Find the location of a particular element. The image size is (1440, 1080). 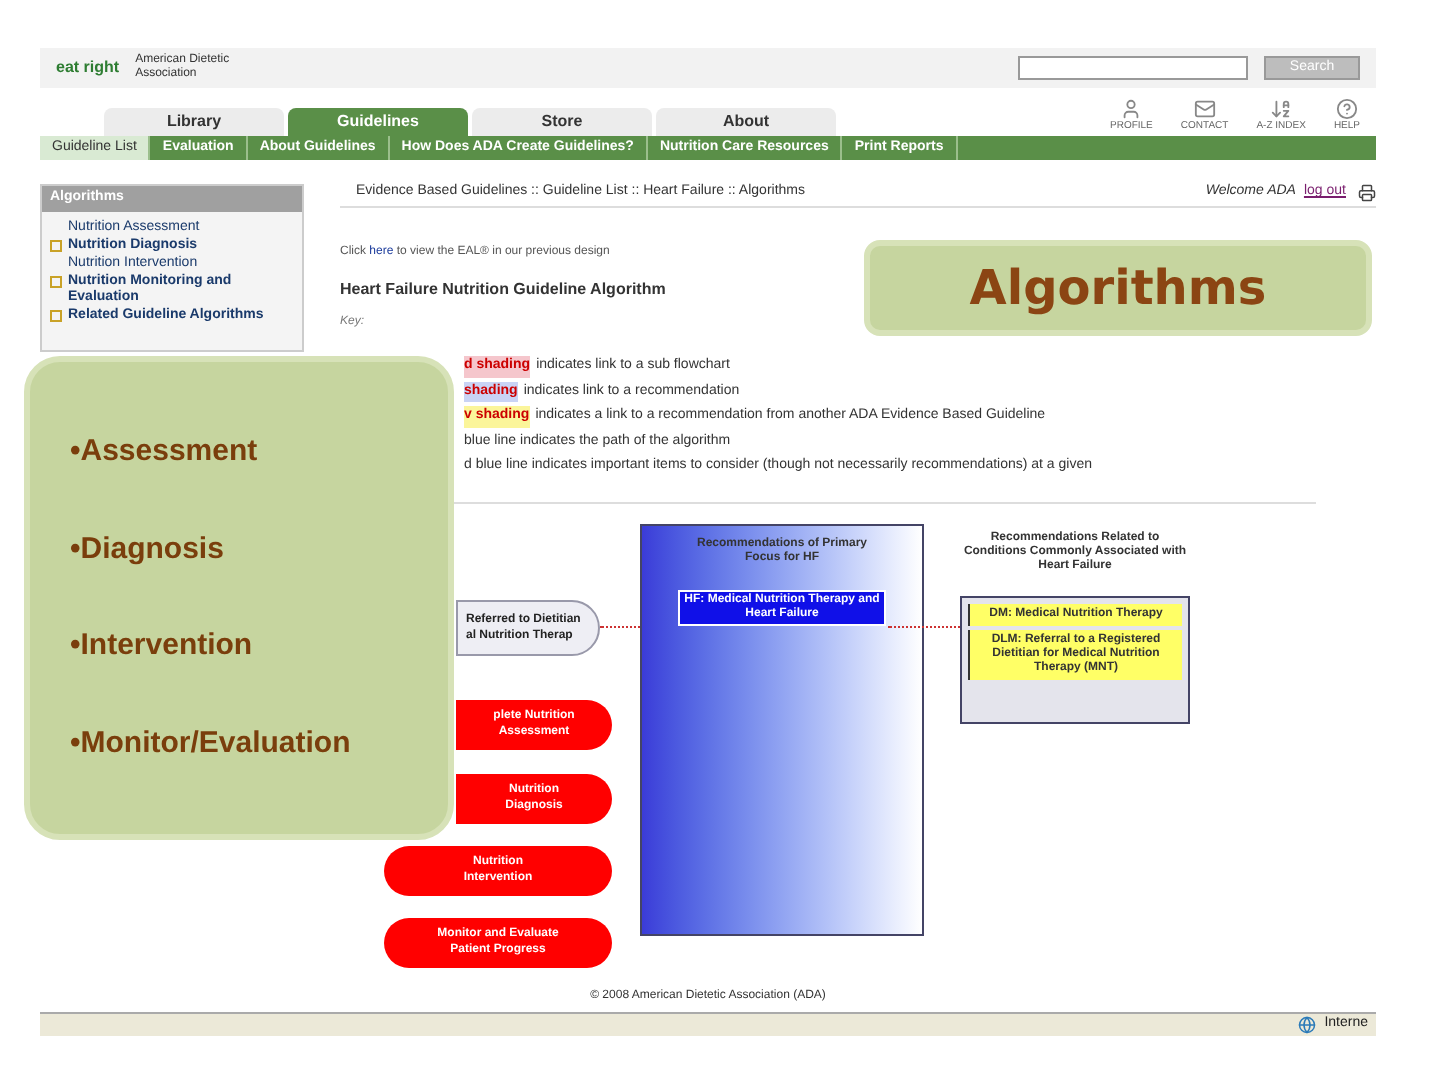

slide-bullet: •Monitor/Evaluation is located at coordinates (211, 743).